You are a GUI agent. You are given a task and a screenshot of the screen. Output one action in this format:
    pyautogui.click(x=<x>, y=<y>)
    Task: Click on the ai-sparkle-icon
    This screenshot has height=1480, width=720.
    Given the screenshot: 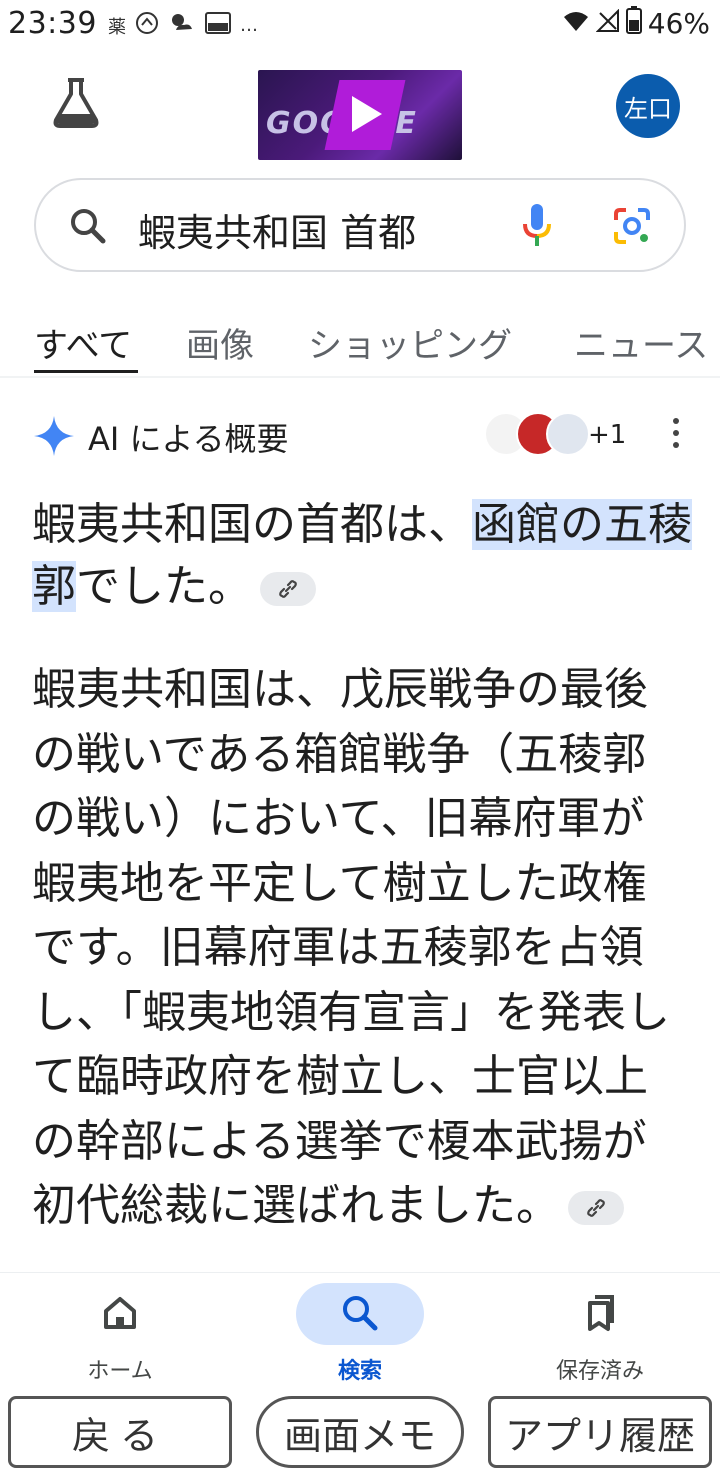 What is the action you would take?
    pyautogui.click(x=54, y=436)
    